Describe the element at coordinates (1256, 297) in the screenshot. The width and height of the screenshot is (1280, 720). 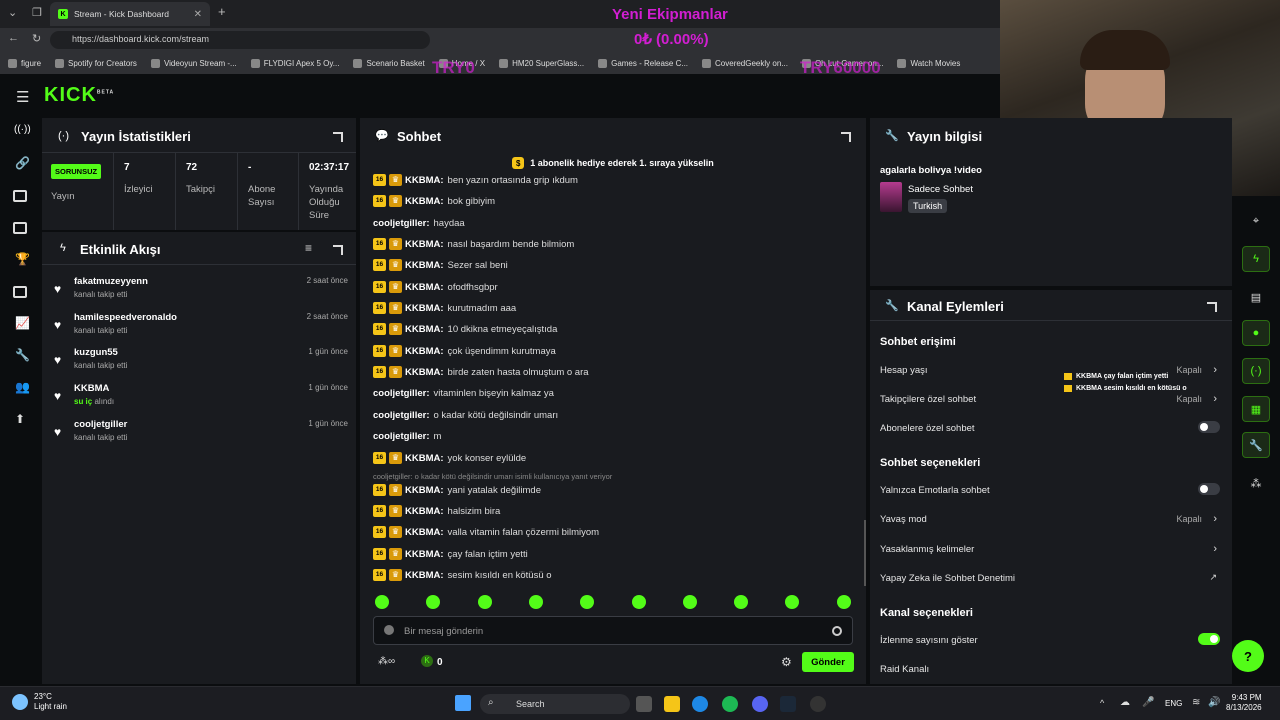
I see `document-icon: ▤` at that location.